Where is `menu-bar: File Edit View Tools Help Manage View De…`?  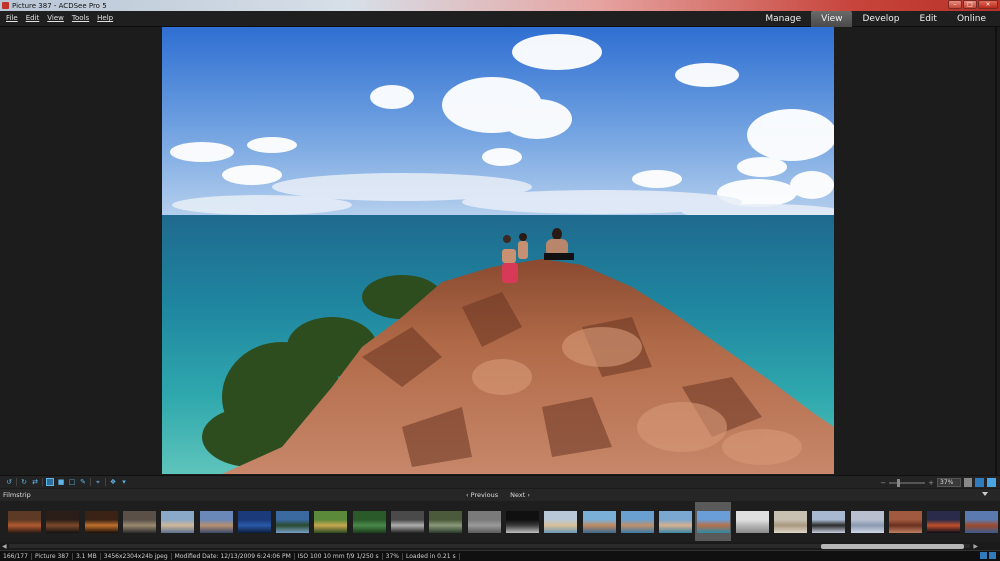
menu-bar: File Edit View Tools Help Manage View De… is located at coordinates (500, 19).